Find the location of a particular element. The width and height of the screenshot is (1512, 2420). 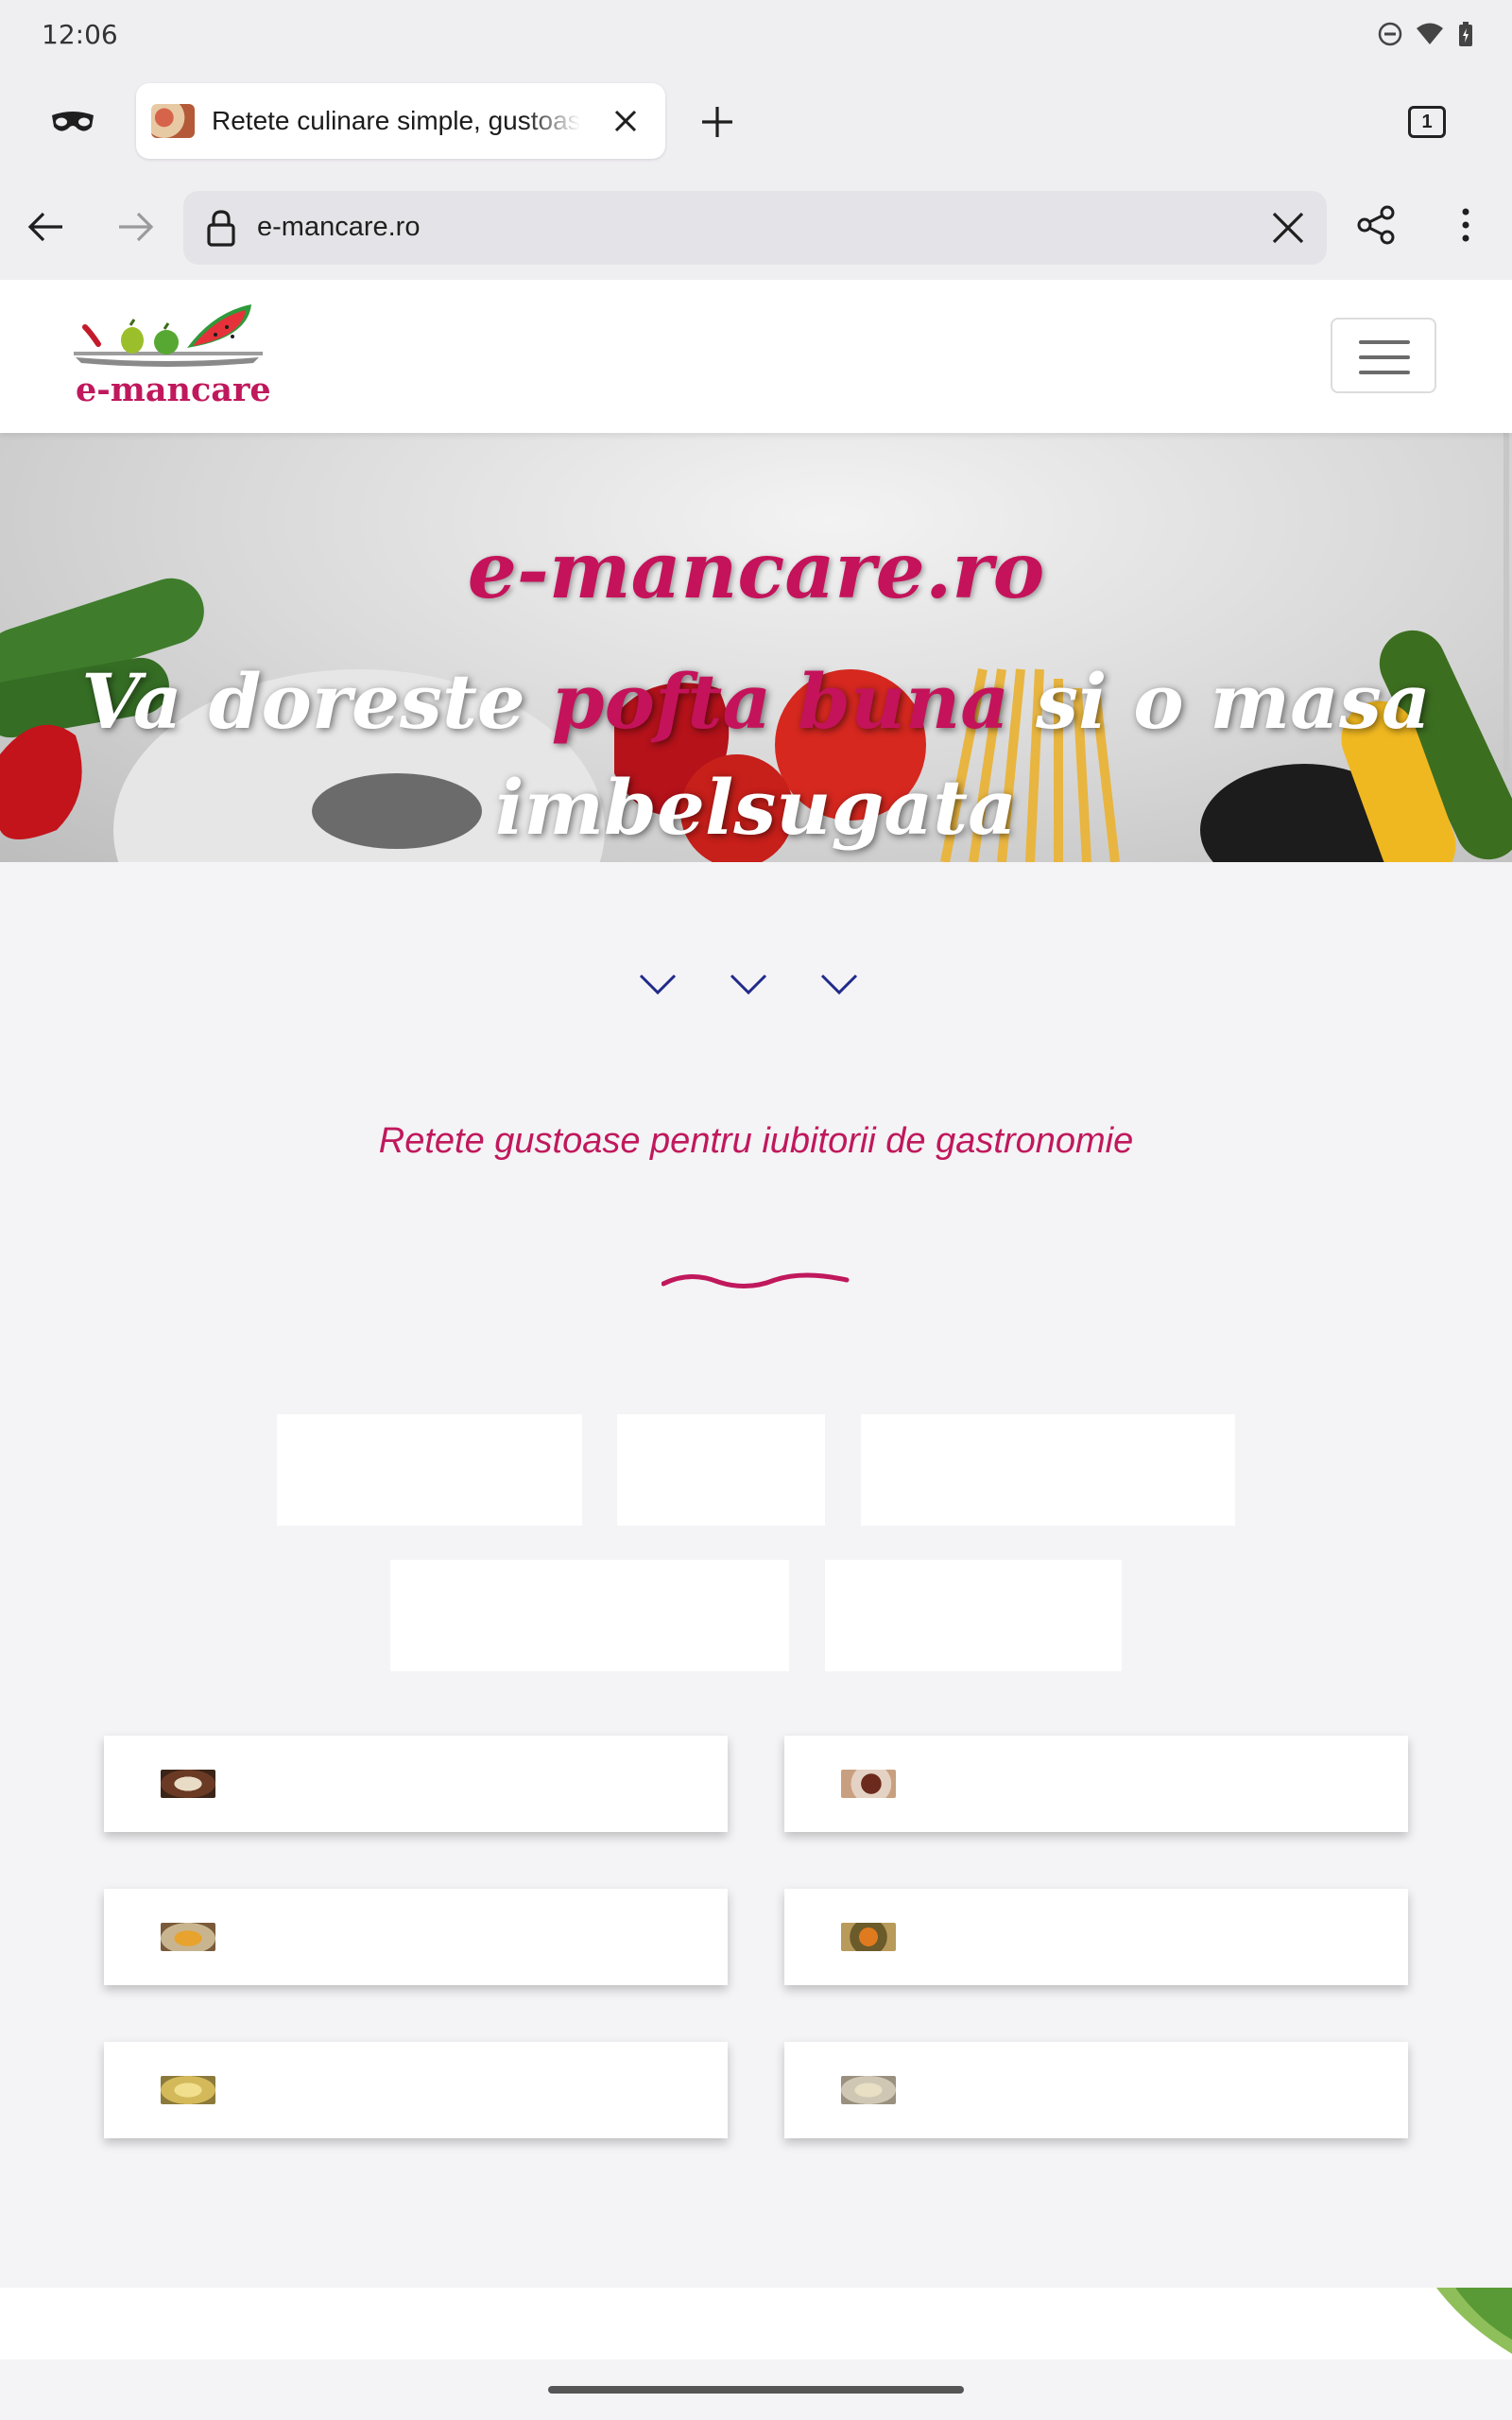

url-text: e-mancare.ro is located at coordinates (338, 227).